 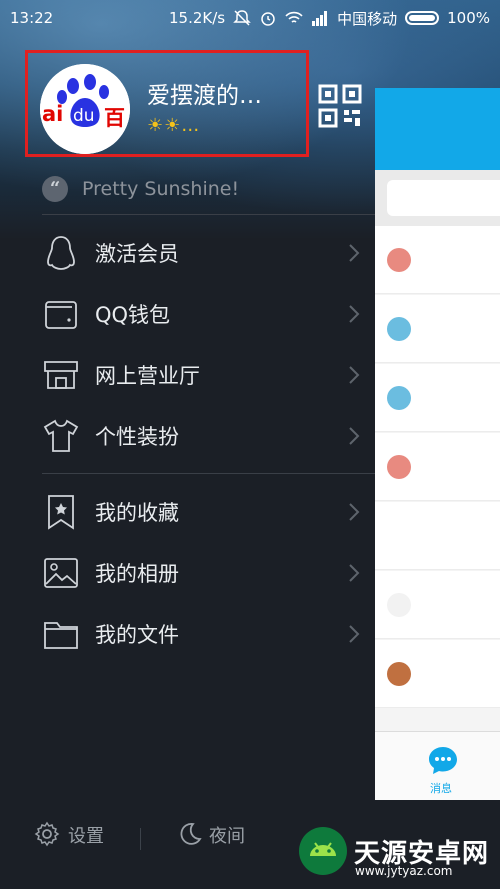 I want to click on search-input, so click(x=443, y=198).